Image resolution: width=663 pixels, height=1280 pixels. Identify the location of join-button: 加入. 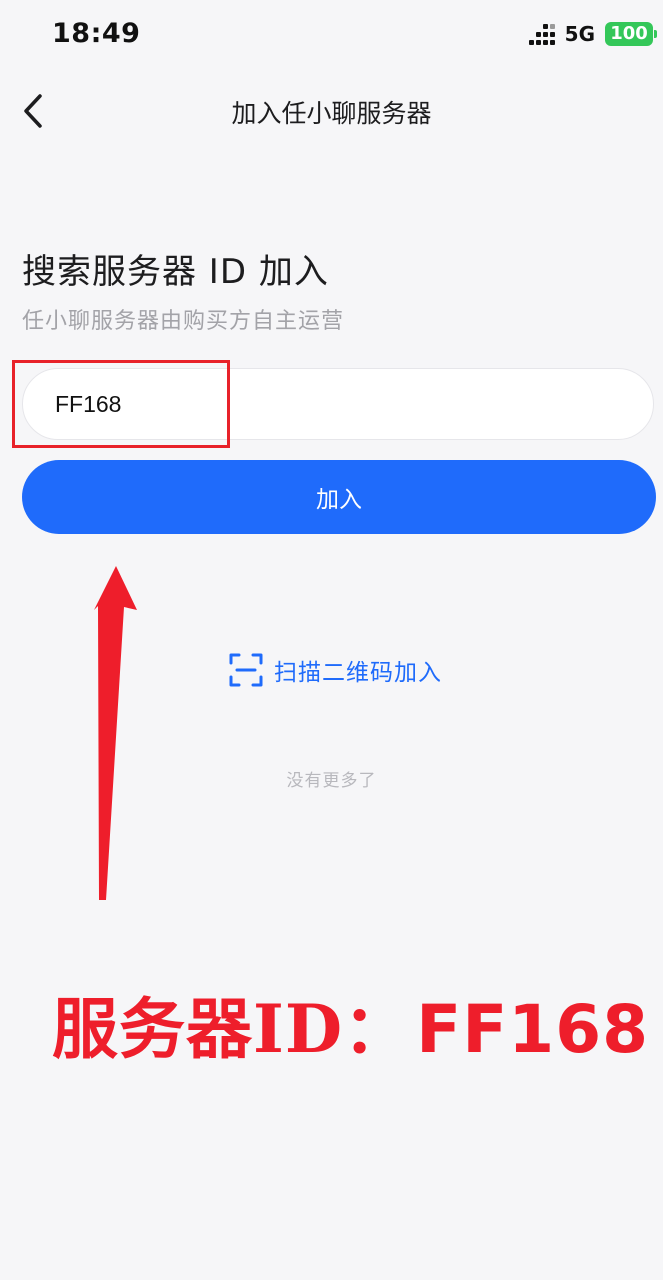
(339, 497).